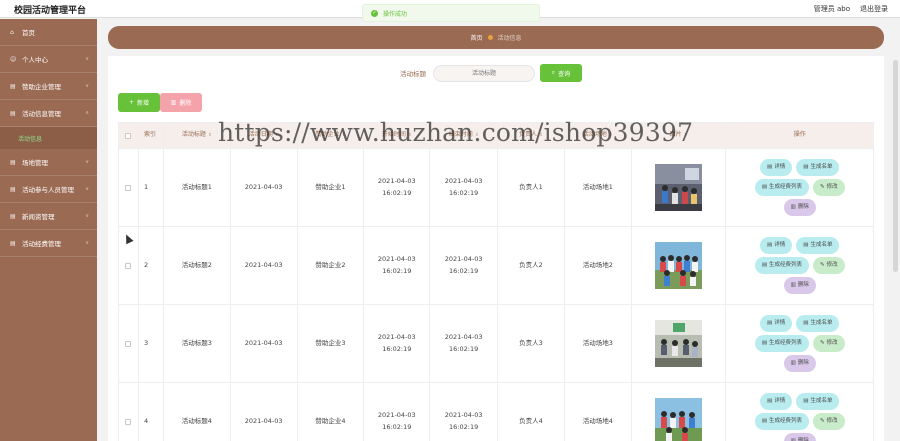 Image resolution: width=900 pixels, height=441 pixels. Describe the element at coordinates (264, 135) in the screenshot. I see `header-date: 活动日期 ⇕` at that location.